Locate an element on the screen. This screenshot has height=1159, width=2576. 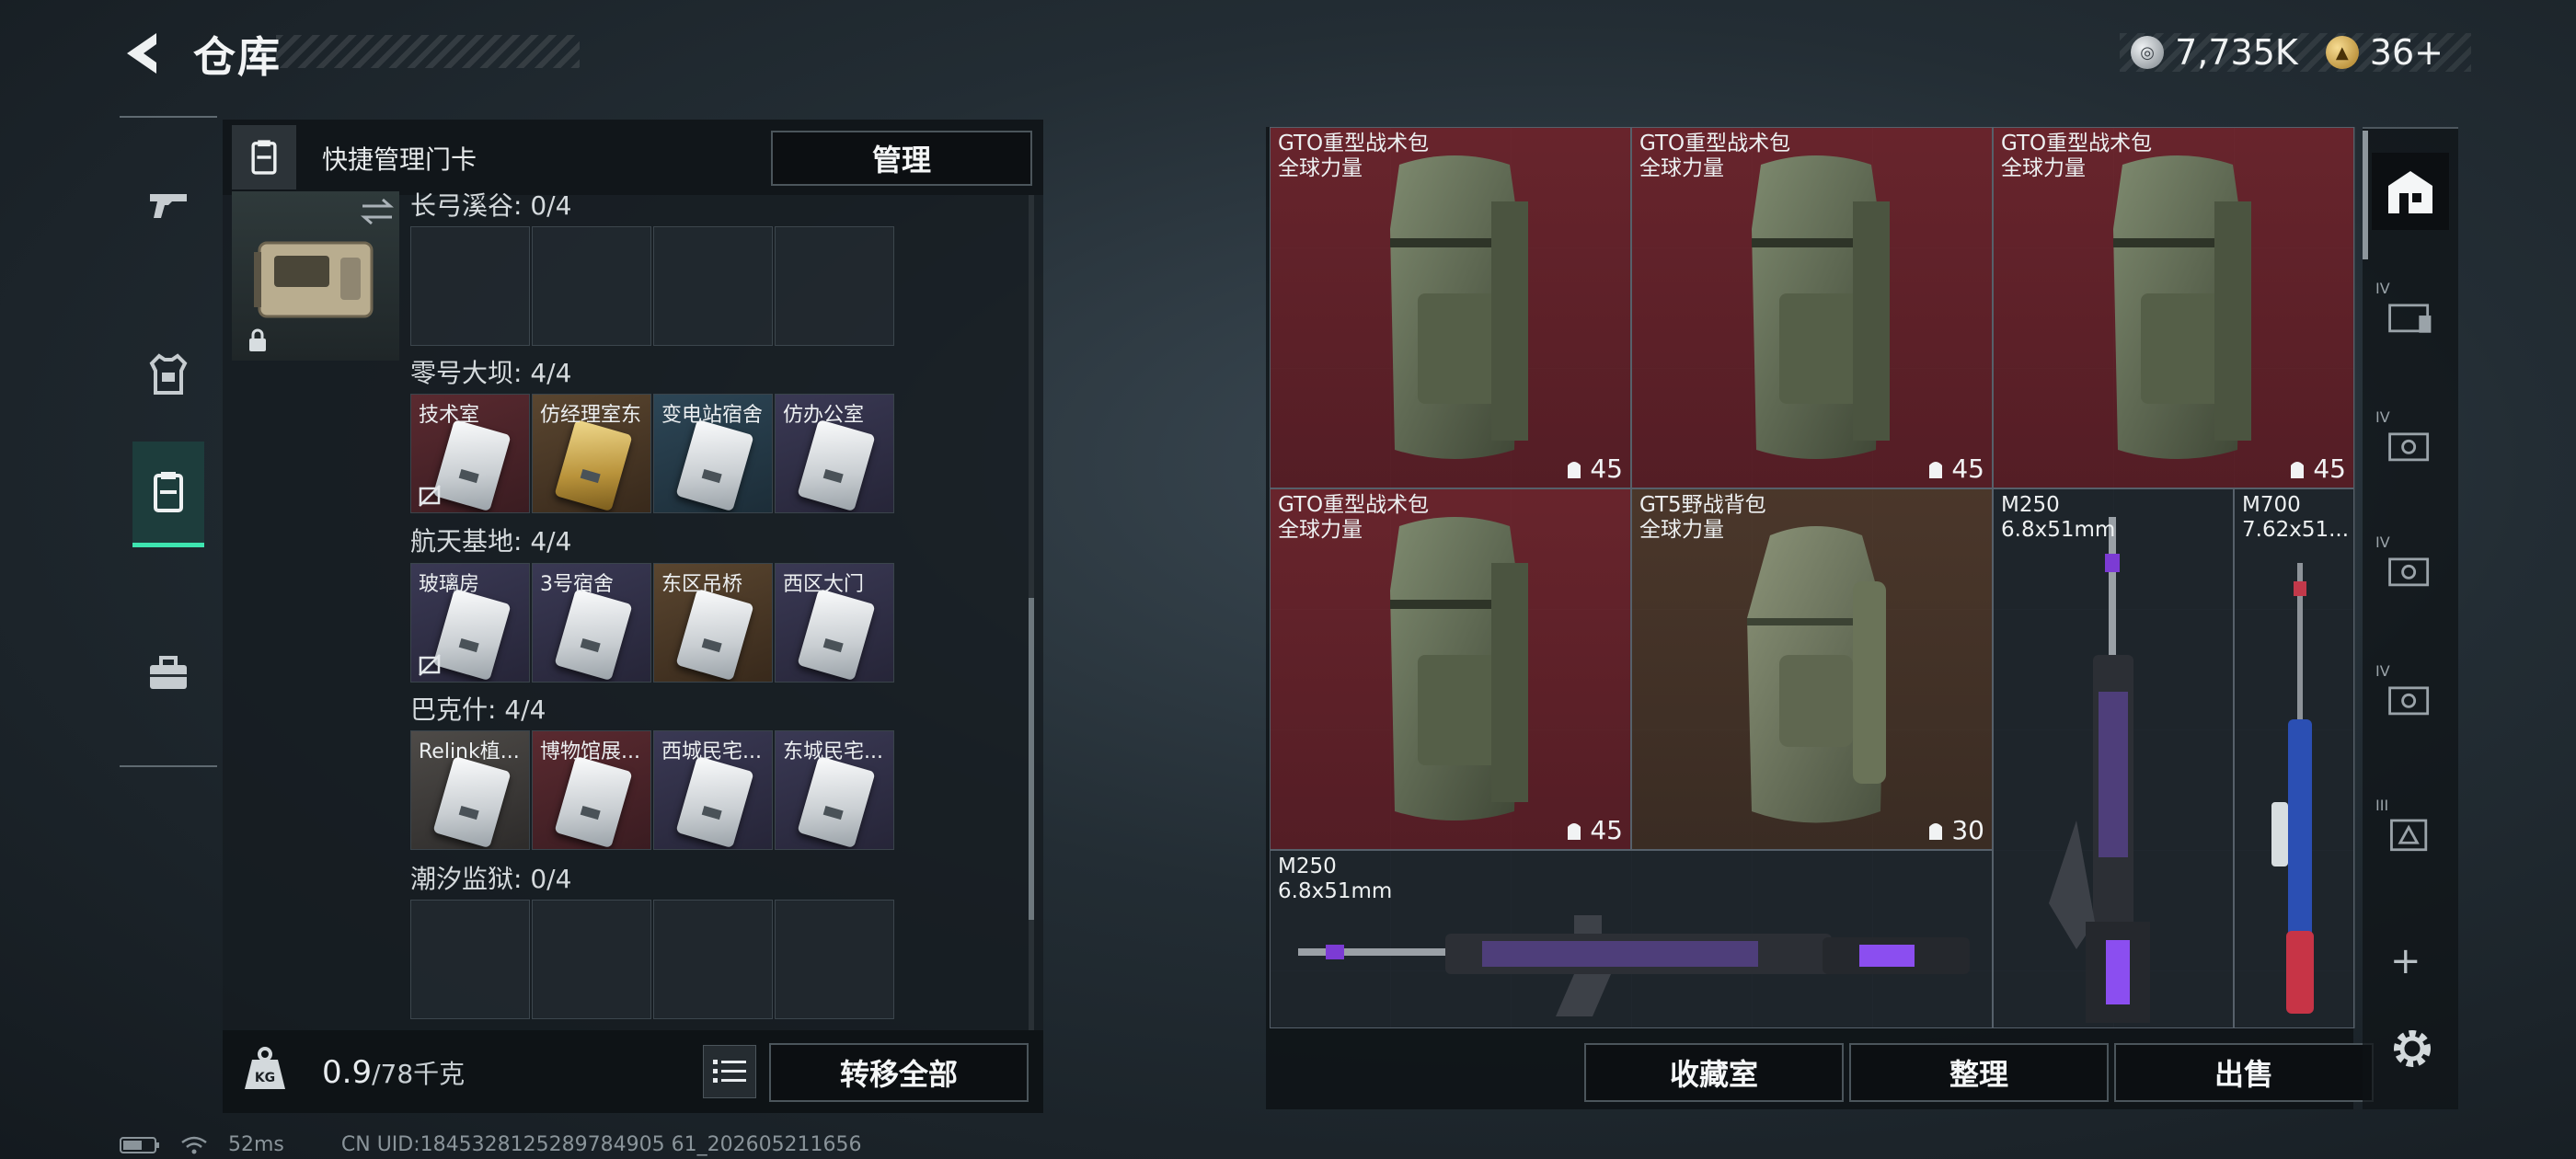
pistol-icon is located at coordinates (168, 206).